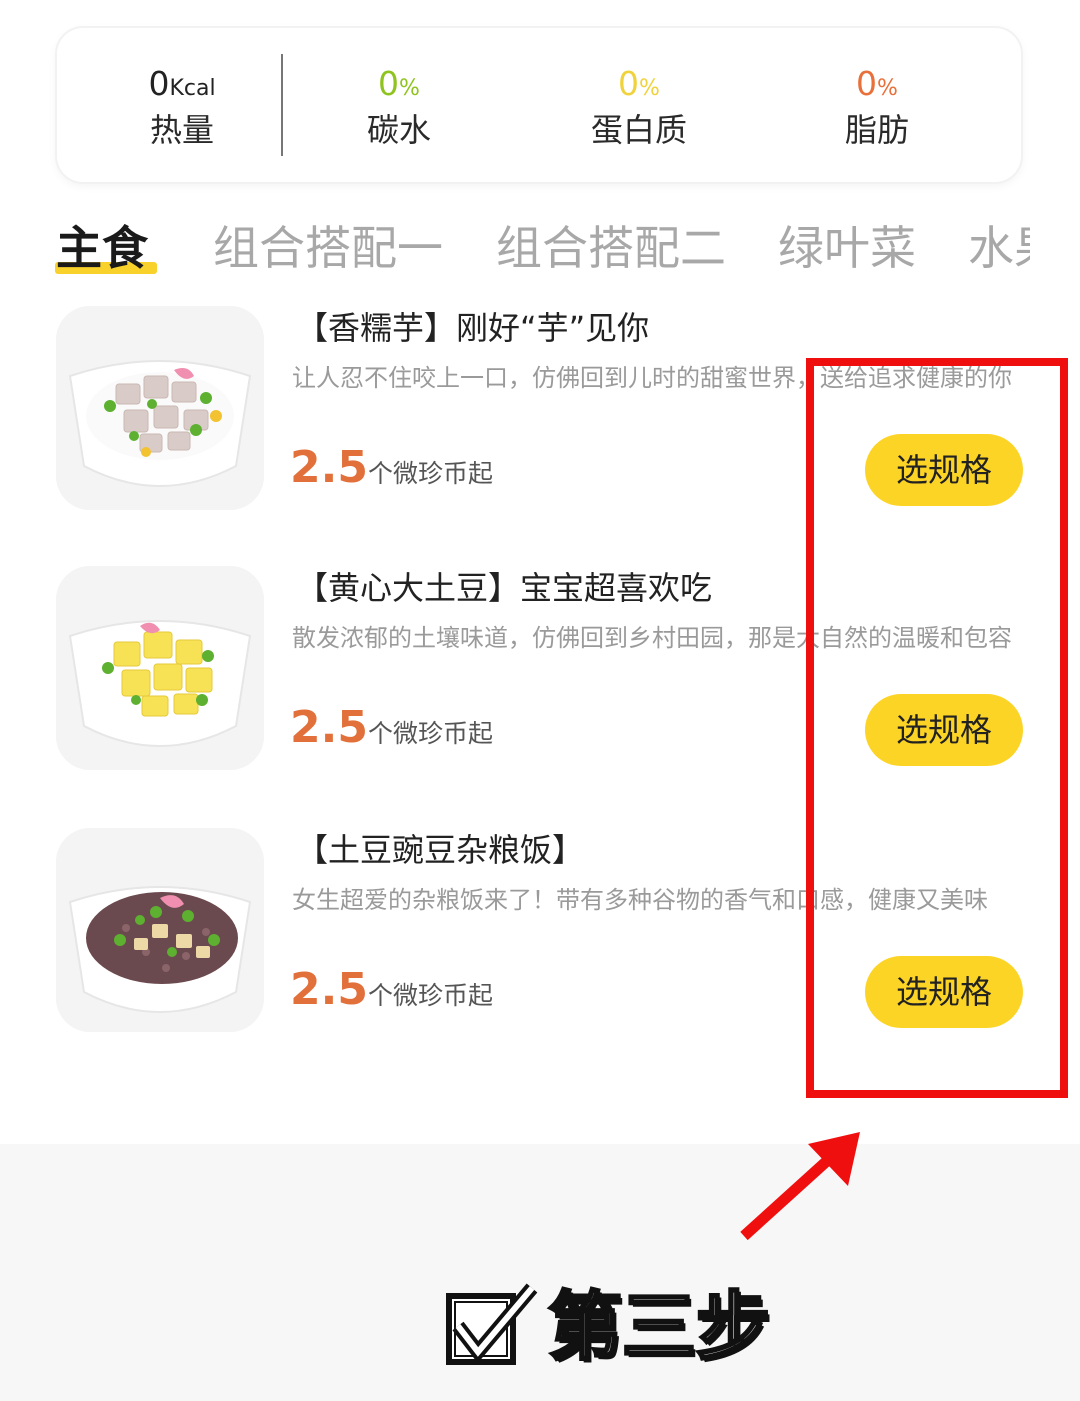  Describe the element at coordinates (847, 248) in the screenshot. I see `tab-leafy-greens: 绿叶菜` at that location.